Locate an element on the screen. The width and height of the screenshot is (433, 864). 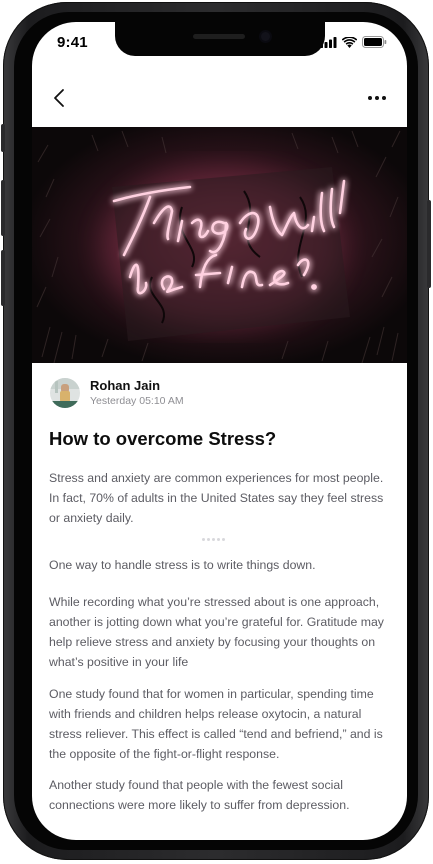
more-options-button is located at coordinates (377, 98).